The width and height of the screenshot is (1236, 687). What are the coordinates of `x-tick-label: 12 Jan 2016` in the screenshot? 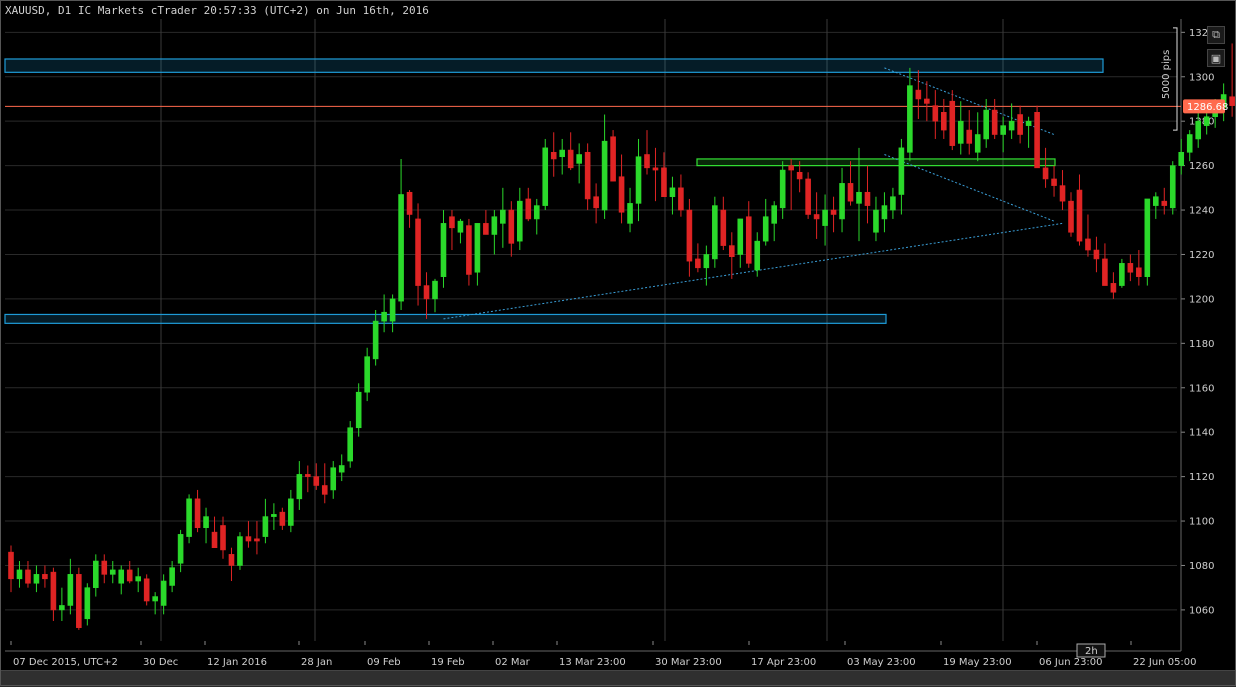 It's located at (237, 662).